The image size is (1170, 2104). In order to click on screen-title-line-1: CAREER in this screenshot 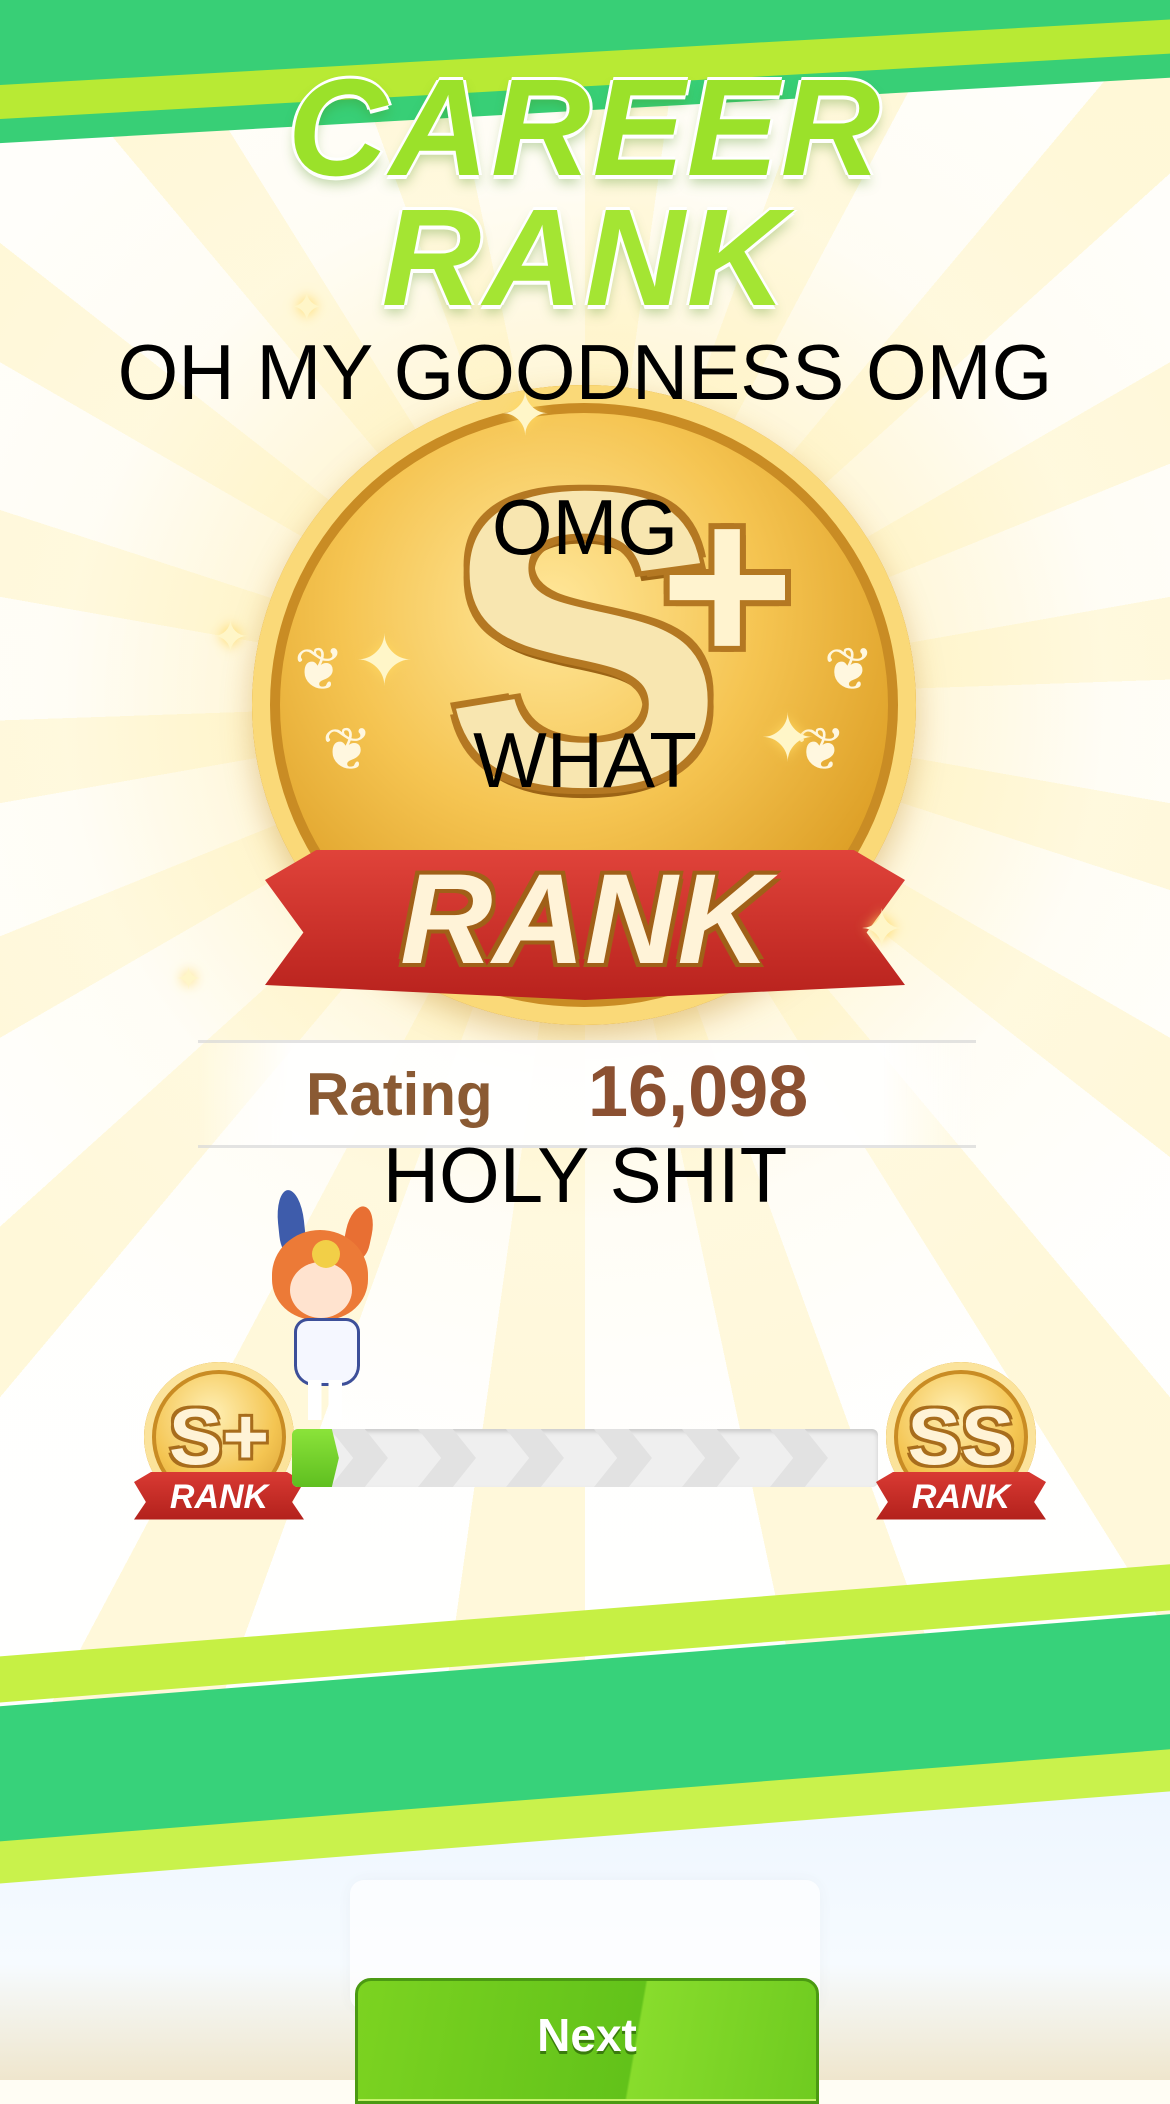, I will do `click(585, 128)`.